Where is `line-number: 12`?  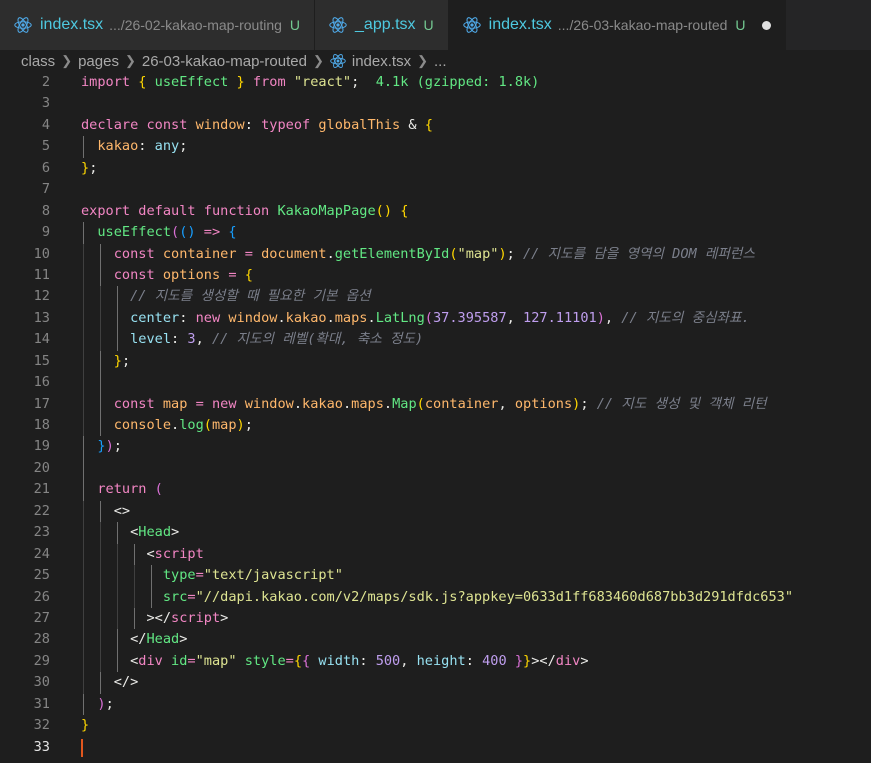
line-number: 12 is located at coordinates (41, 296).